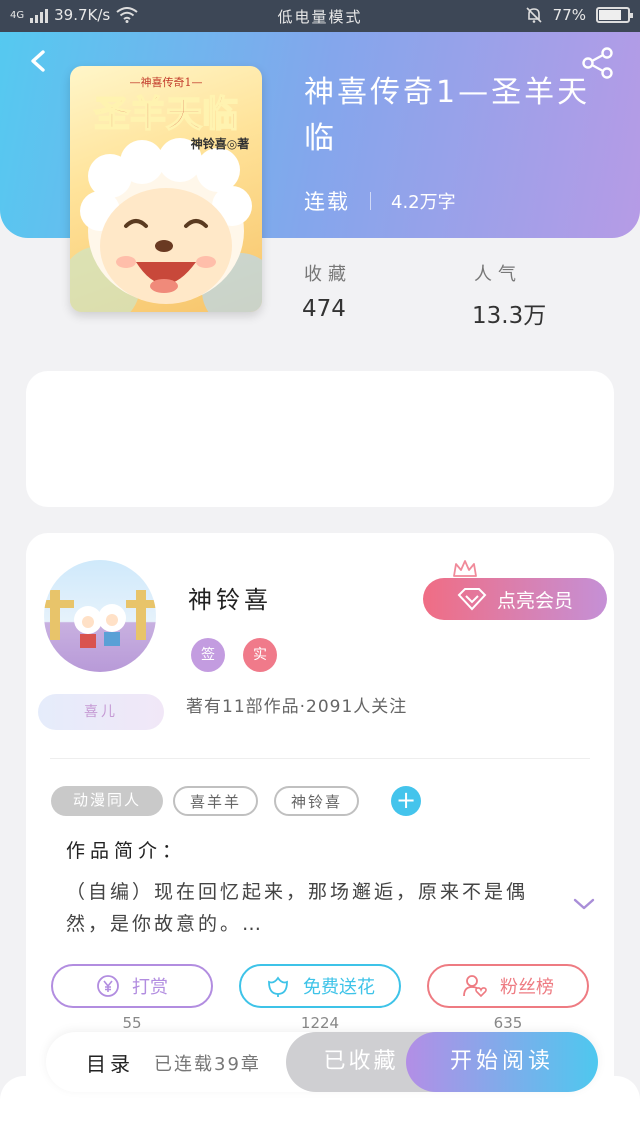  Describe the element at coordinates (328, 274) in the screenshot. I see `favorites-label: 收藏` at that location.